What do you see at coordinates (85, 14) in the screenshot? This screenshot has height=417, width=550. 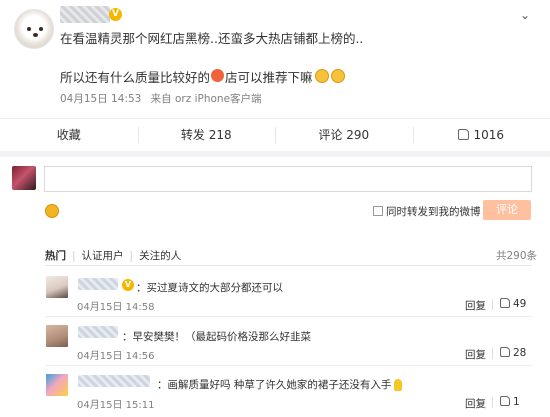 I see `author-name-redacted` at bounding box center [85, 14].